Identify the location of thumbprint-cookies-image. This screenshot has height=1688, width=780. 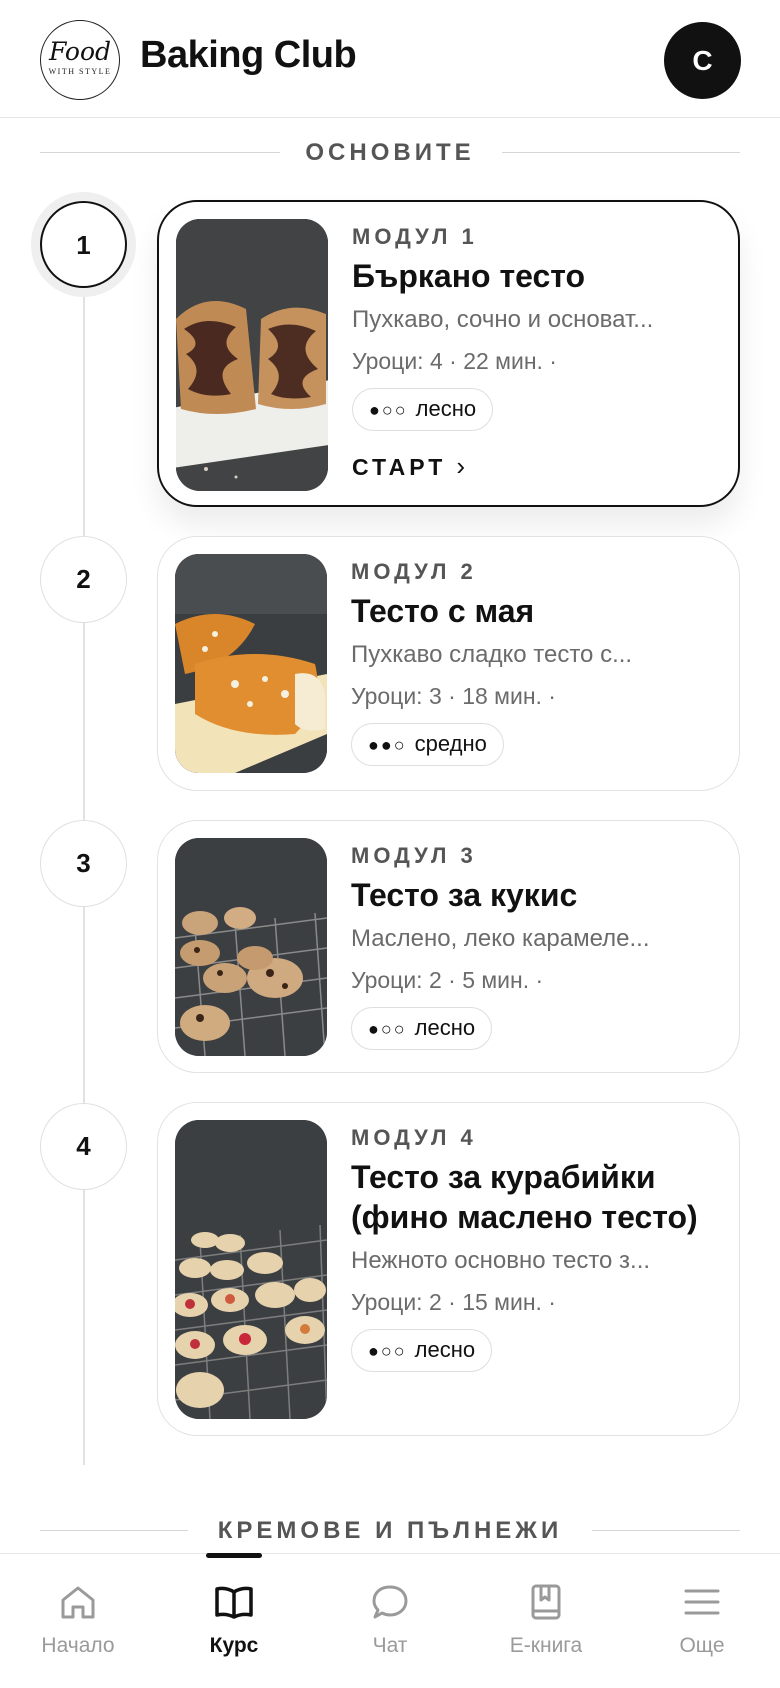
(251, 1269).